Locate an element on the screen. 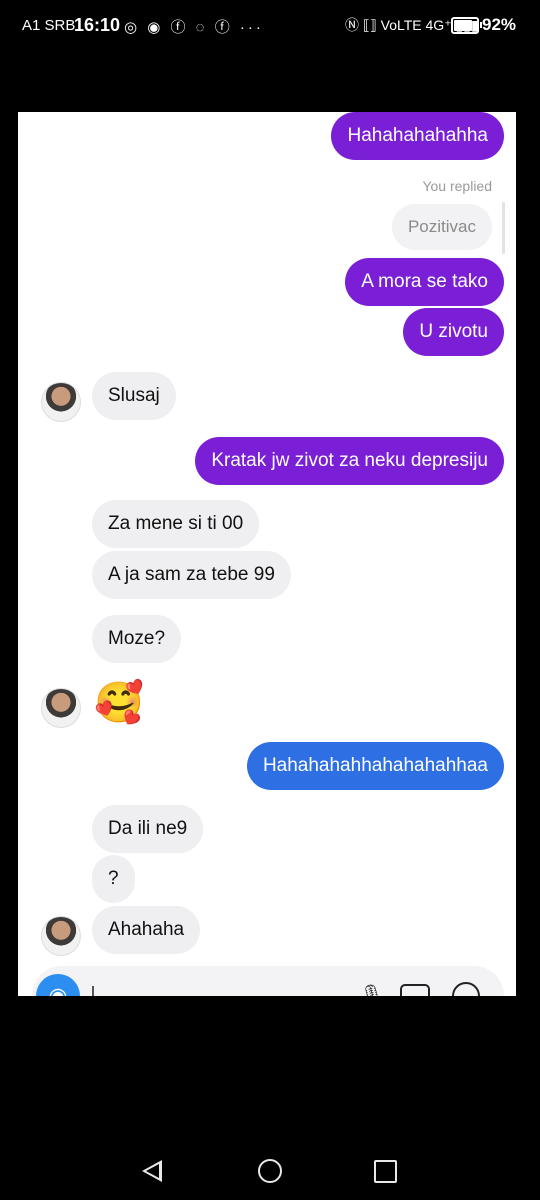  camera-icon: ◉ is located at coordinates (58, 985).